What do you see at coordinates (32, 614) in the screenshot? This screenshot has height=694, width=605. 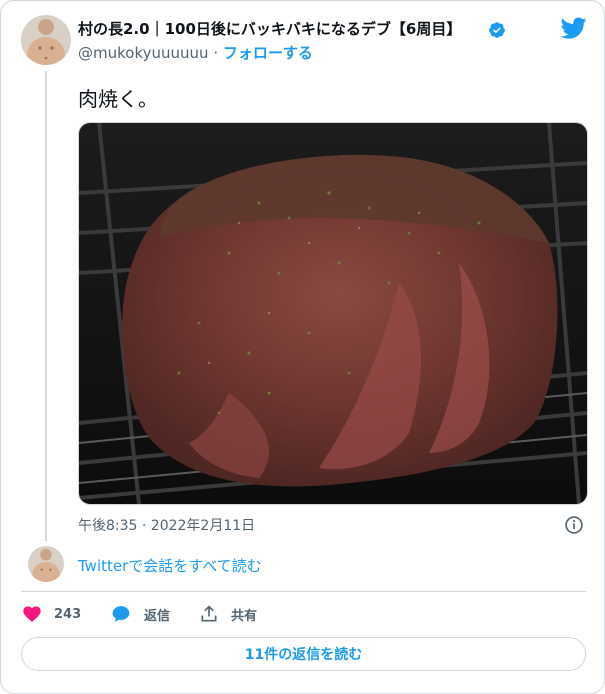 I see `heart-icon` at bounding box center [32, 614].